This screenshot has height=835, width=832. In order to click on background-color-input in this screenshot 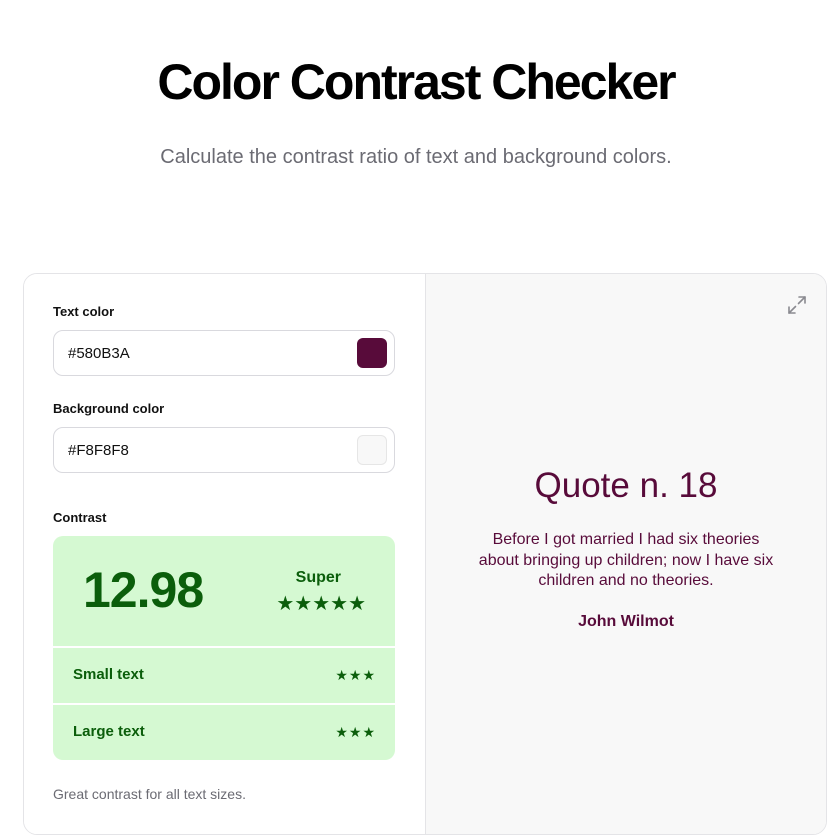, I will do `click(203, 450)`.